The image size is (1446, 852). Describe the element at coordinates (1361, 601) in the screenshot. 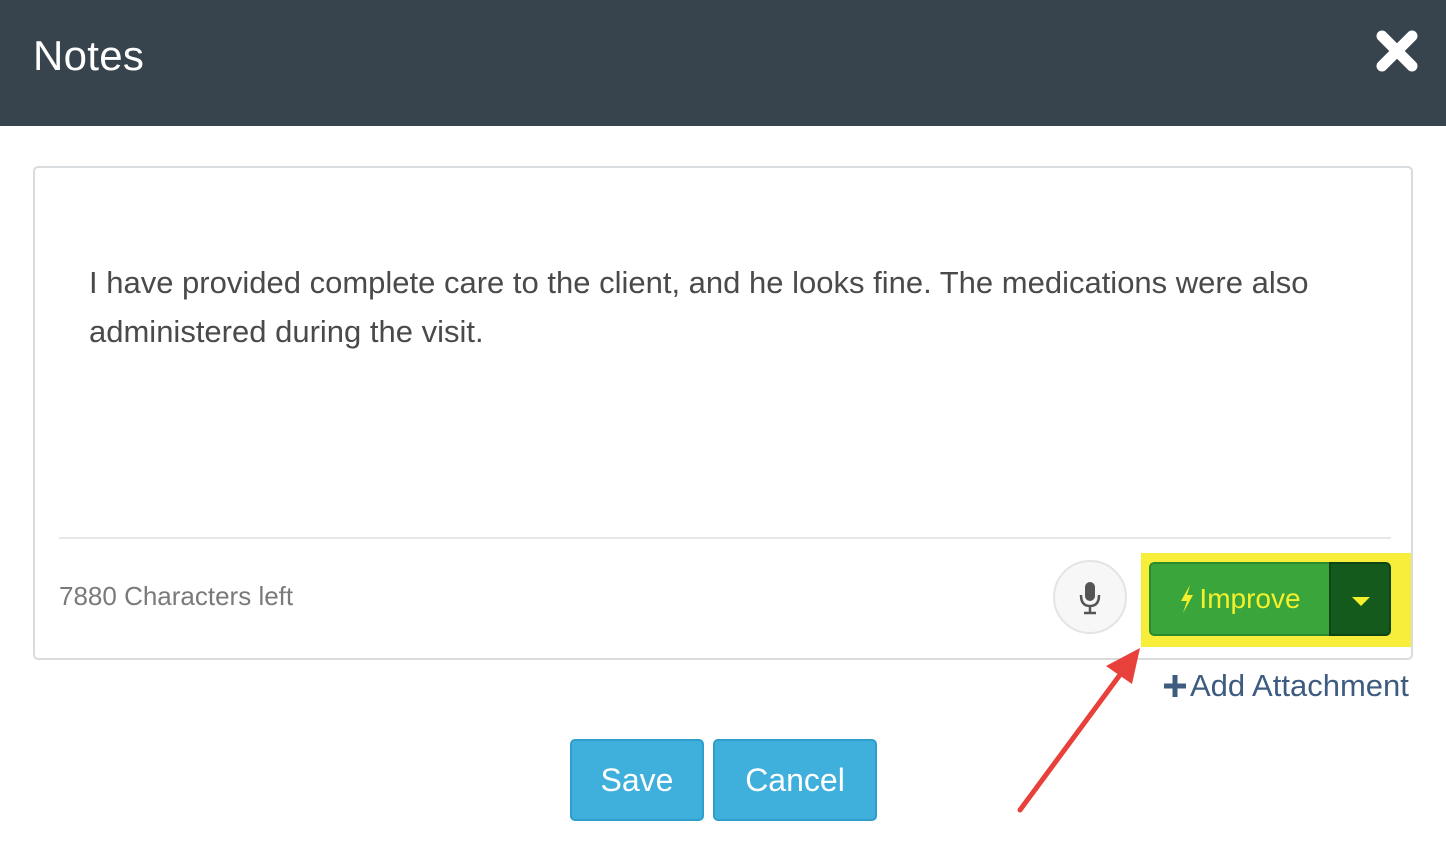

I see `caret-down-icon` at that location.